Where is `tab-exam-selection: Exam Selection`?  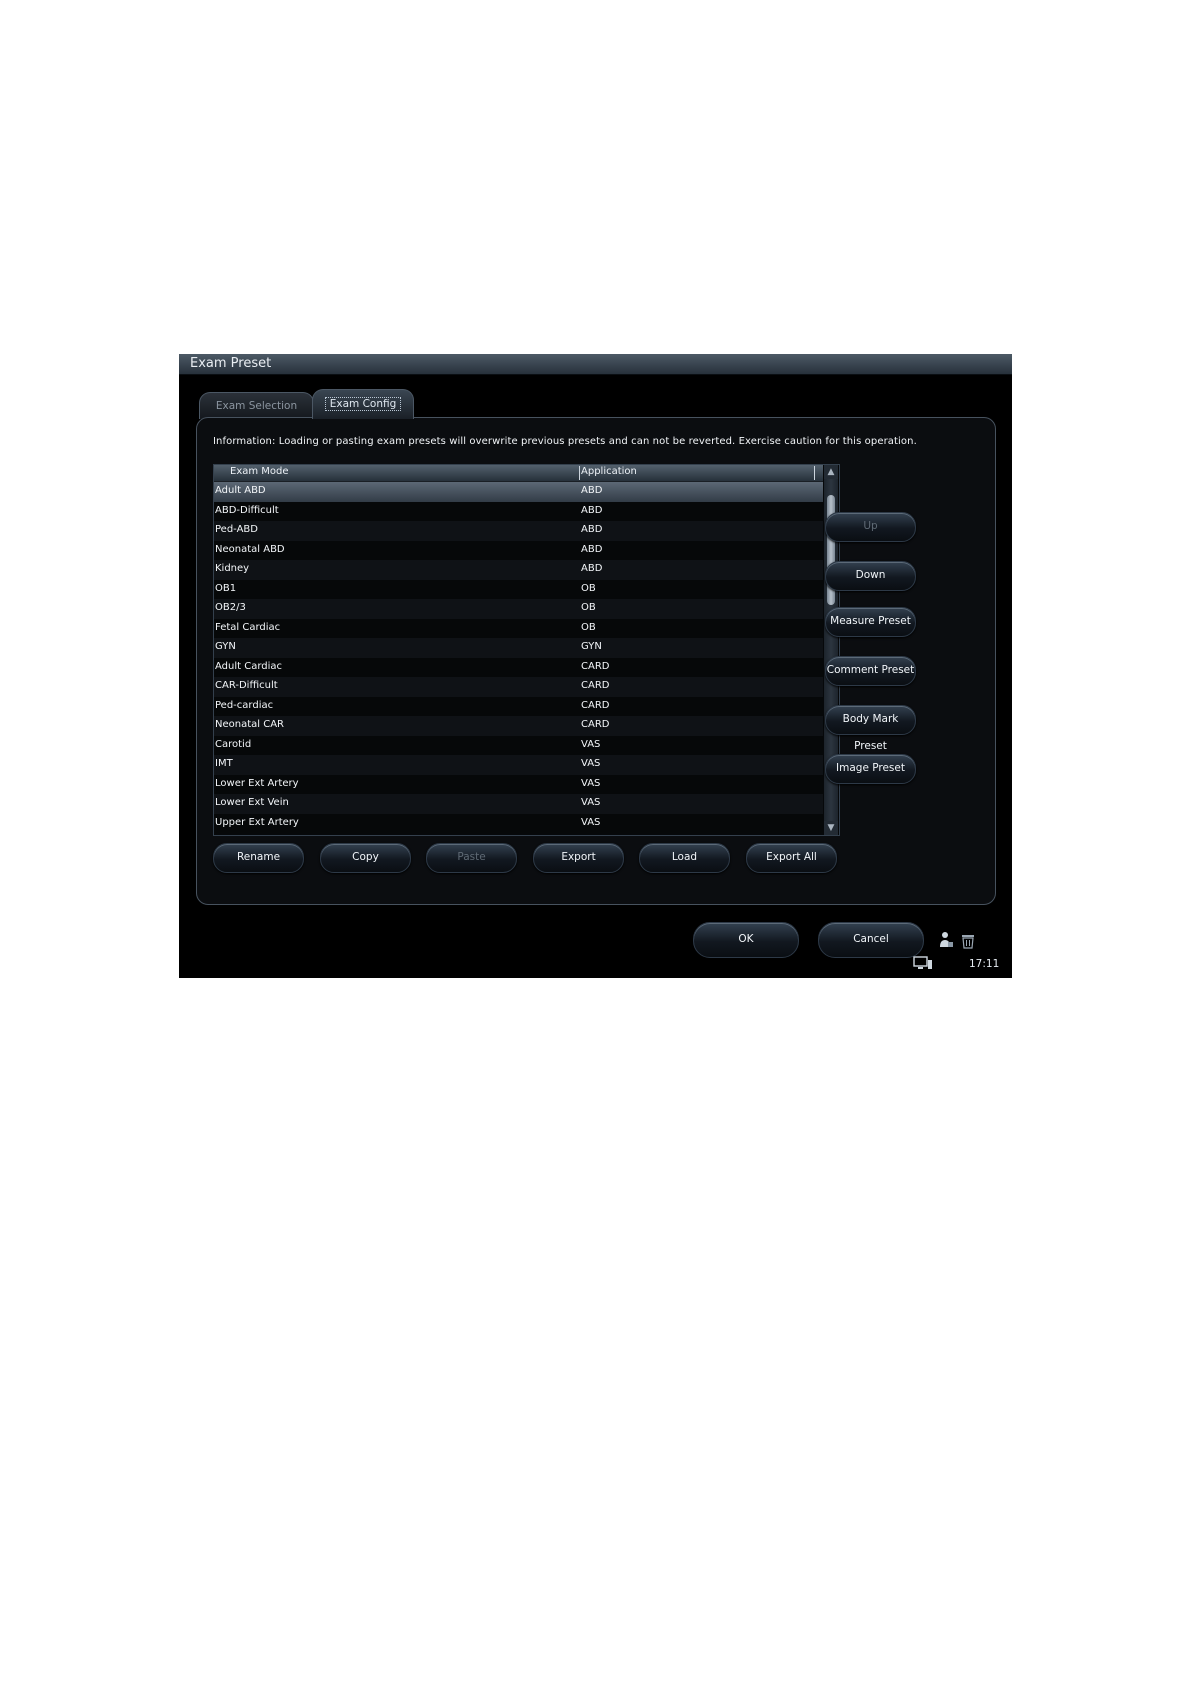 tab-exam-selection: Exam Selection is located at coordinates (256, 405).